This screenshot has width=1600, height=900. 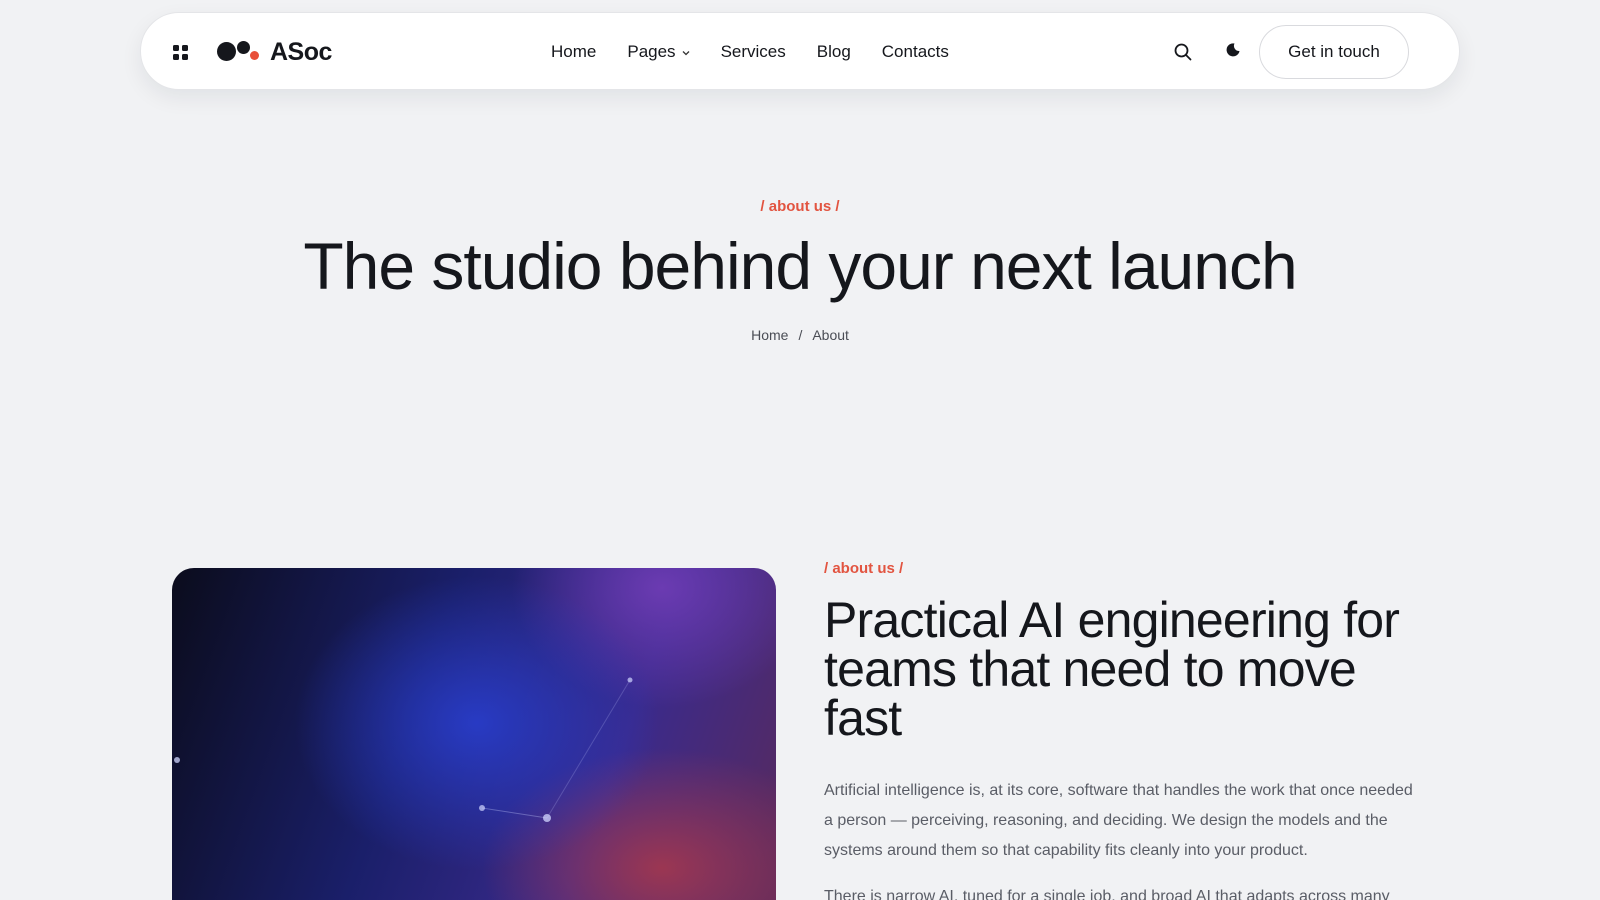 I want to click on breadcrumb-current: About, so click(x=830, y=335).